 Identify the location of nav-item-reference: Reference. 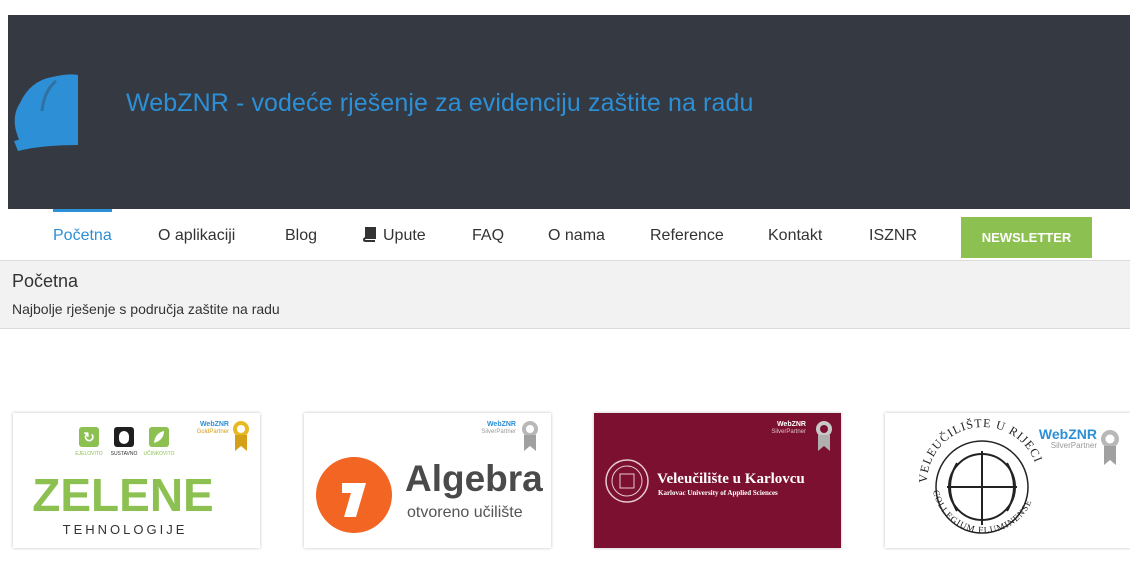
(687, 235).